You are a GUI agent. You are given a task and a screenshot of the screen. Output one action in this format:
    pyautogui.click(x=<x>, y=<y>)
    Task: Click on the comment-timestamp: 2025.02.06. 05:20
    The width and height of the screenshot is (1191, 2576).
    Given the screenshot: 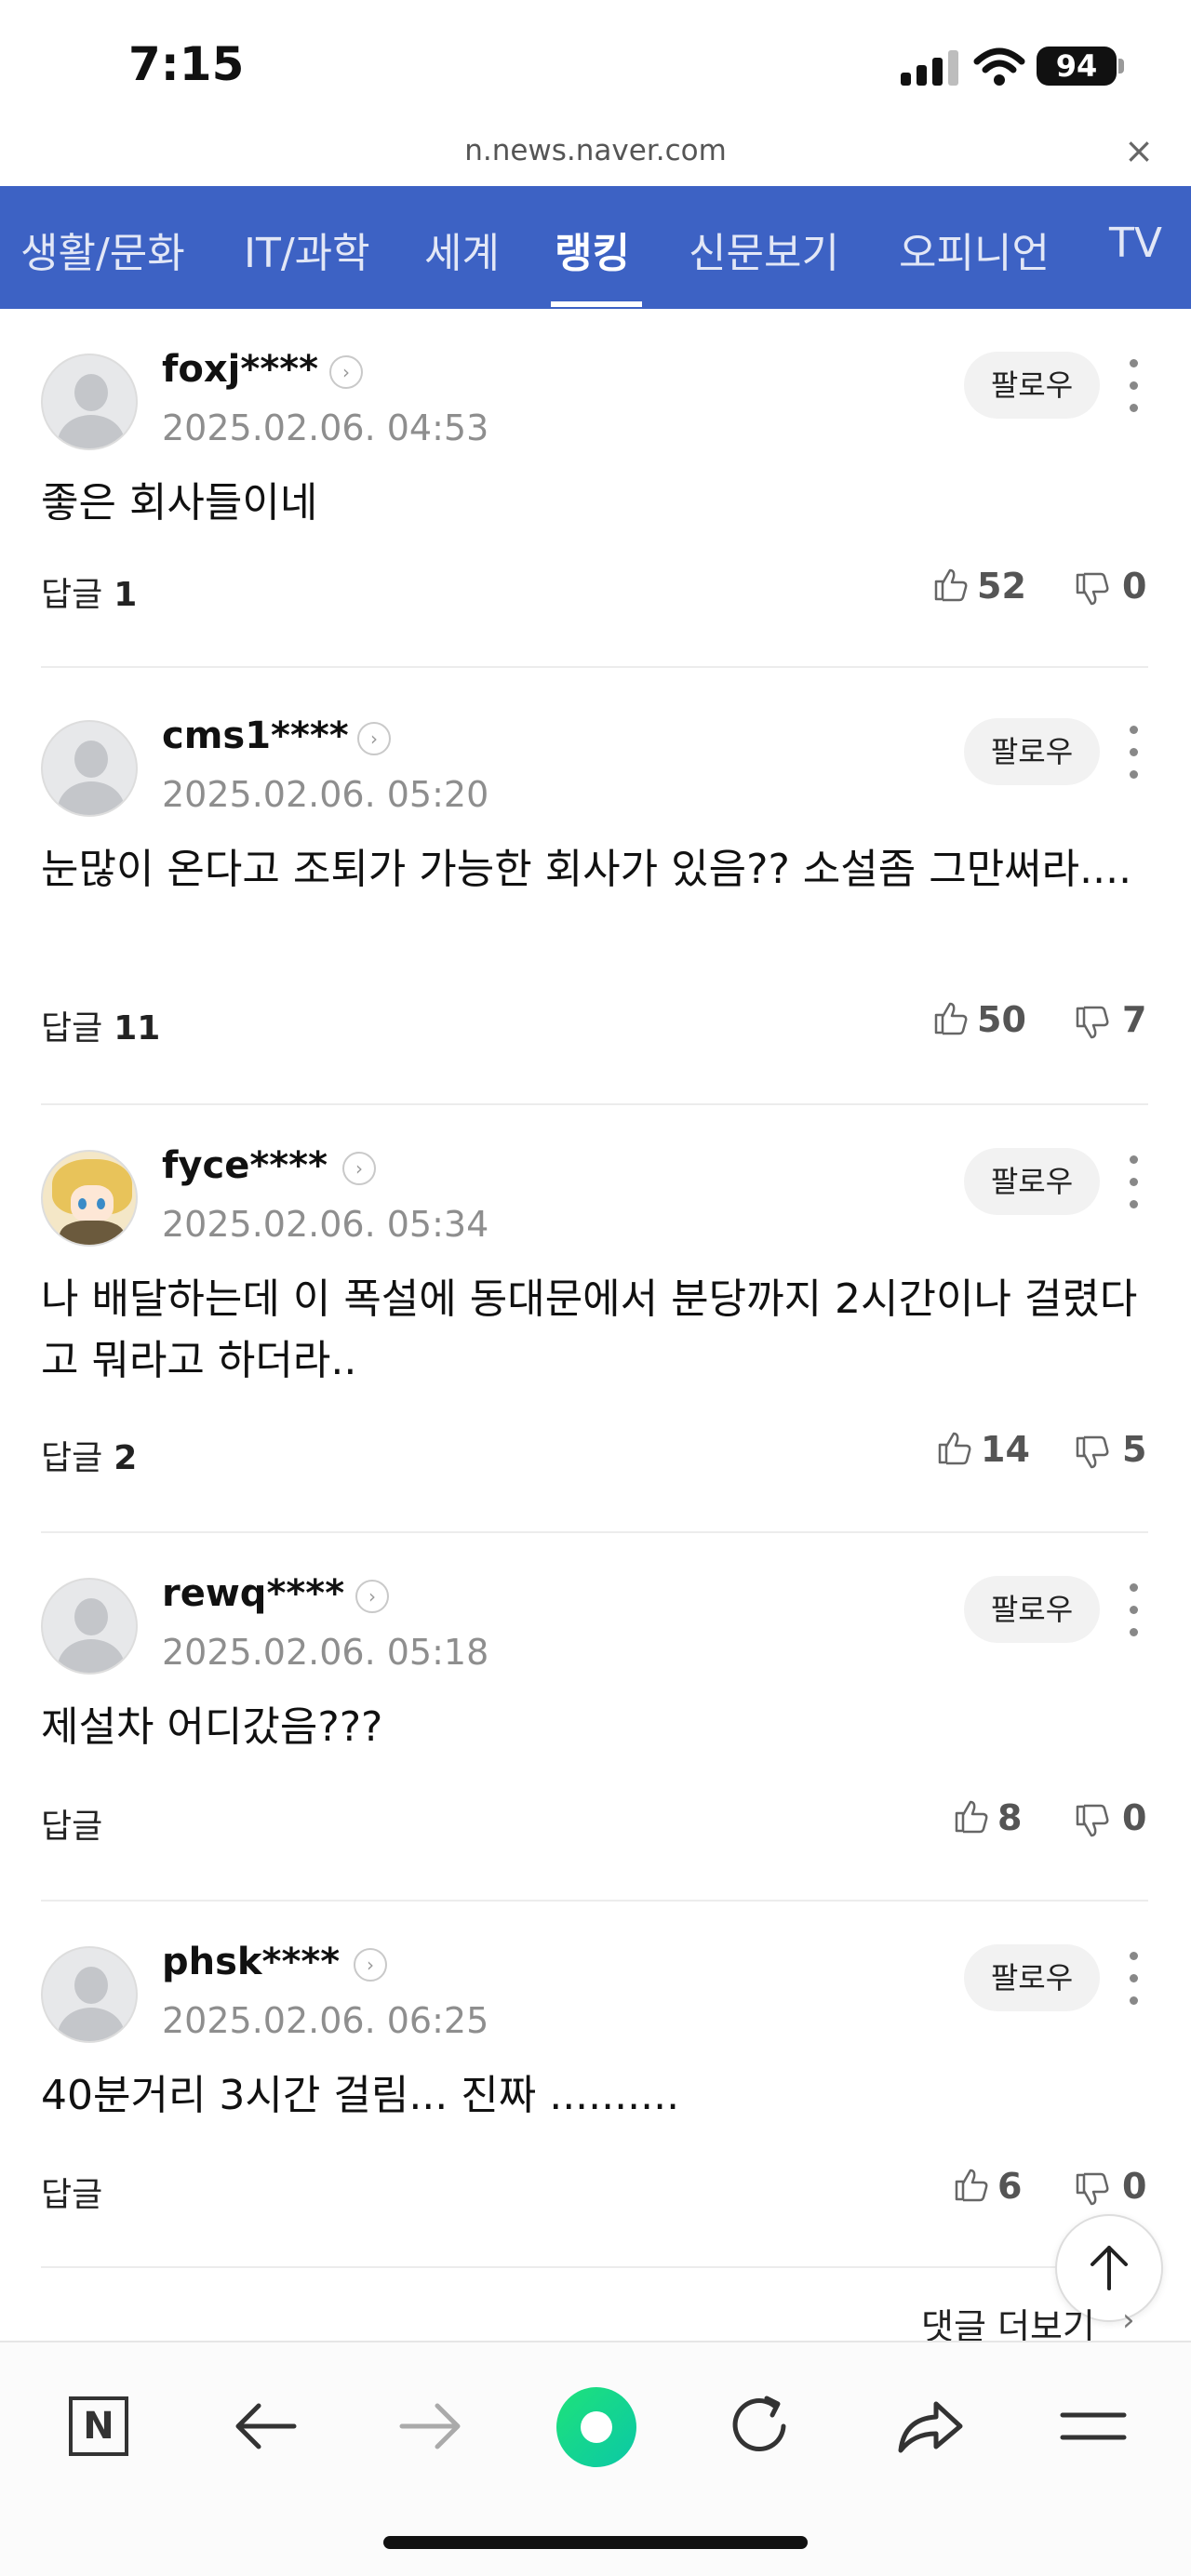 What is the action you would take?
    pyautogui.click(x=325, y=794)
    